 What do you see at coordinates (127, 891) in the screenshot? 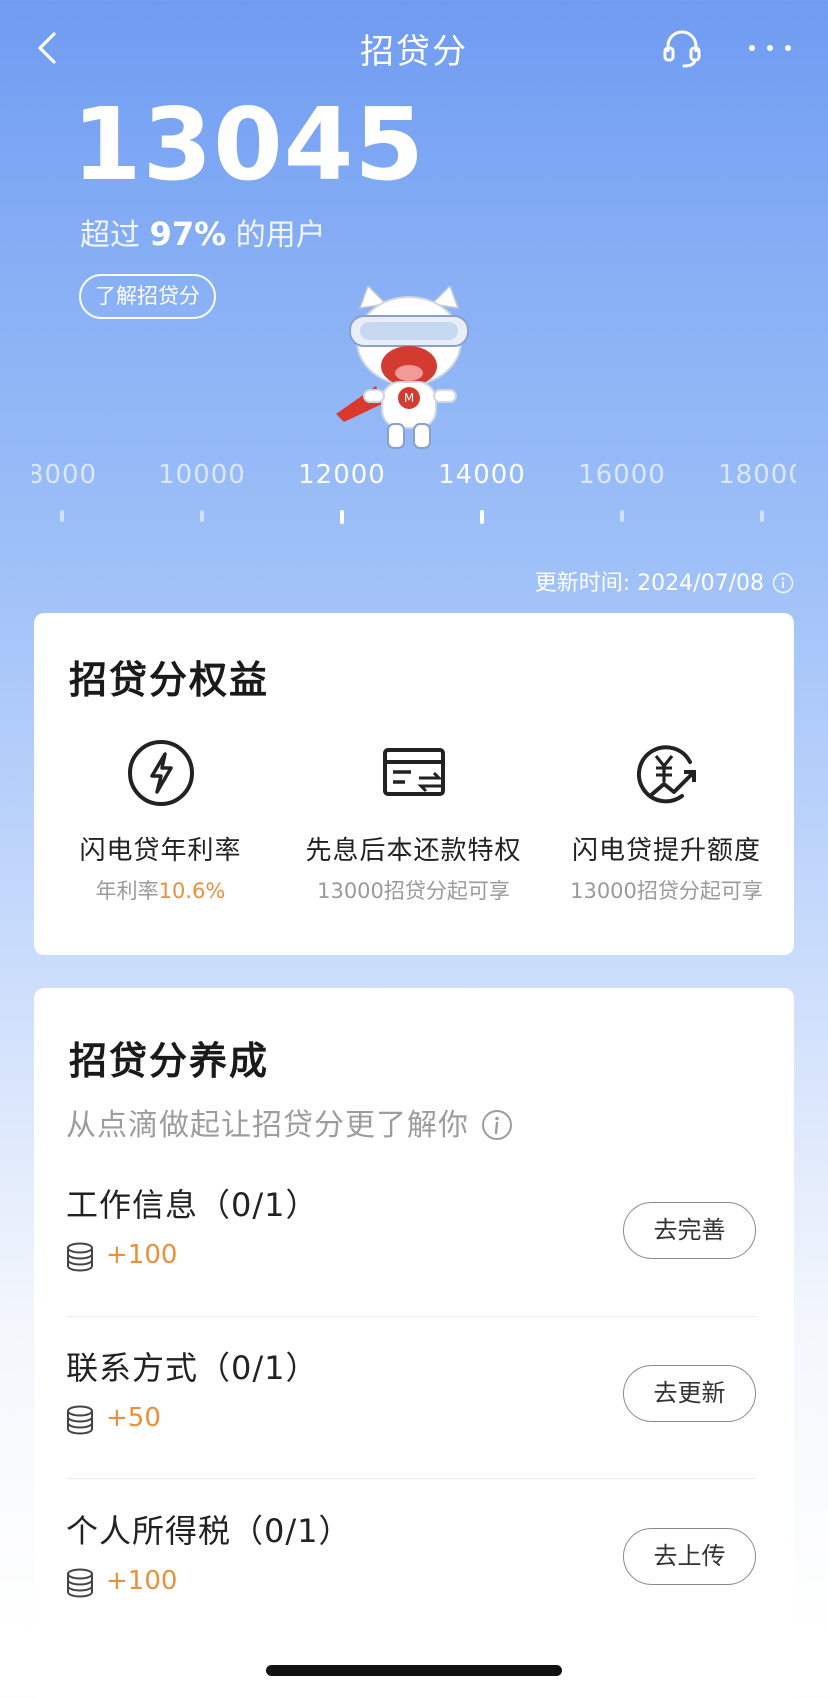
I see `benefit-sub-text: 年利率` at bounding box center [127, 891].